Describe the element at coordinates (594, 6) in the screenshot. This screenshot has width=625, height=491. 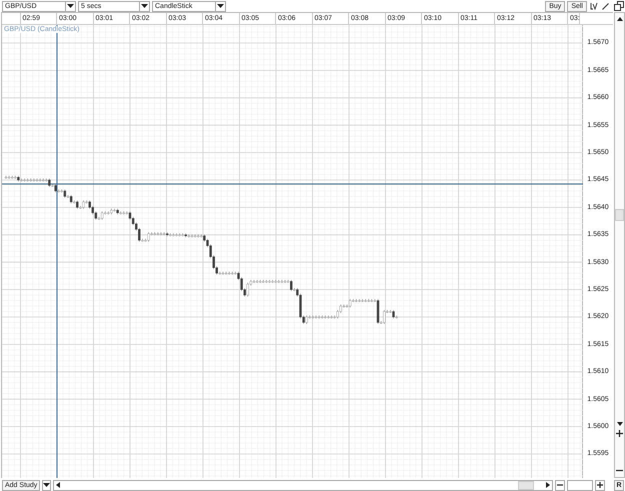
I see `draw-tool-icon` at that location.